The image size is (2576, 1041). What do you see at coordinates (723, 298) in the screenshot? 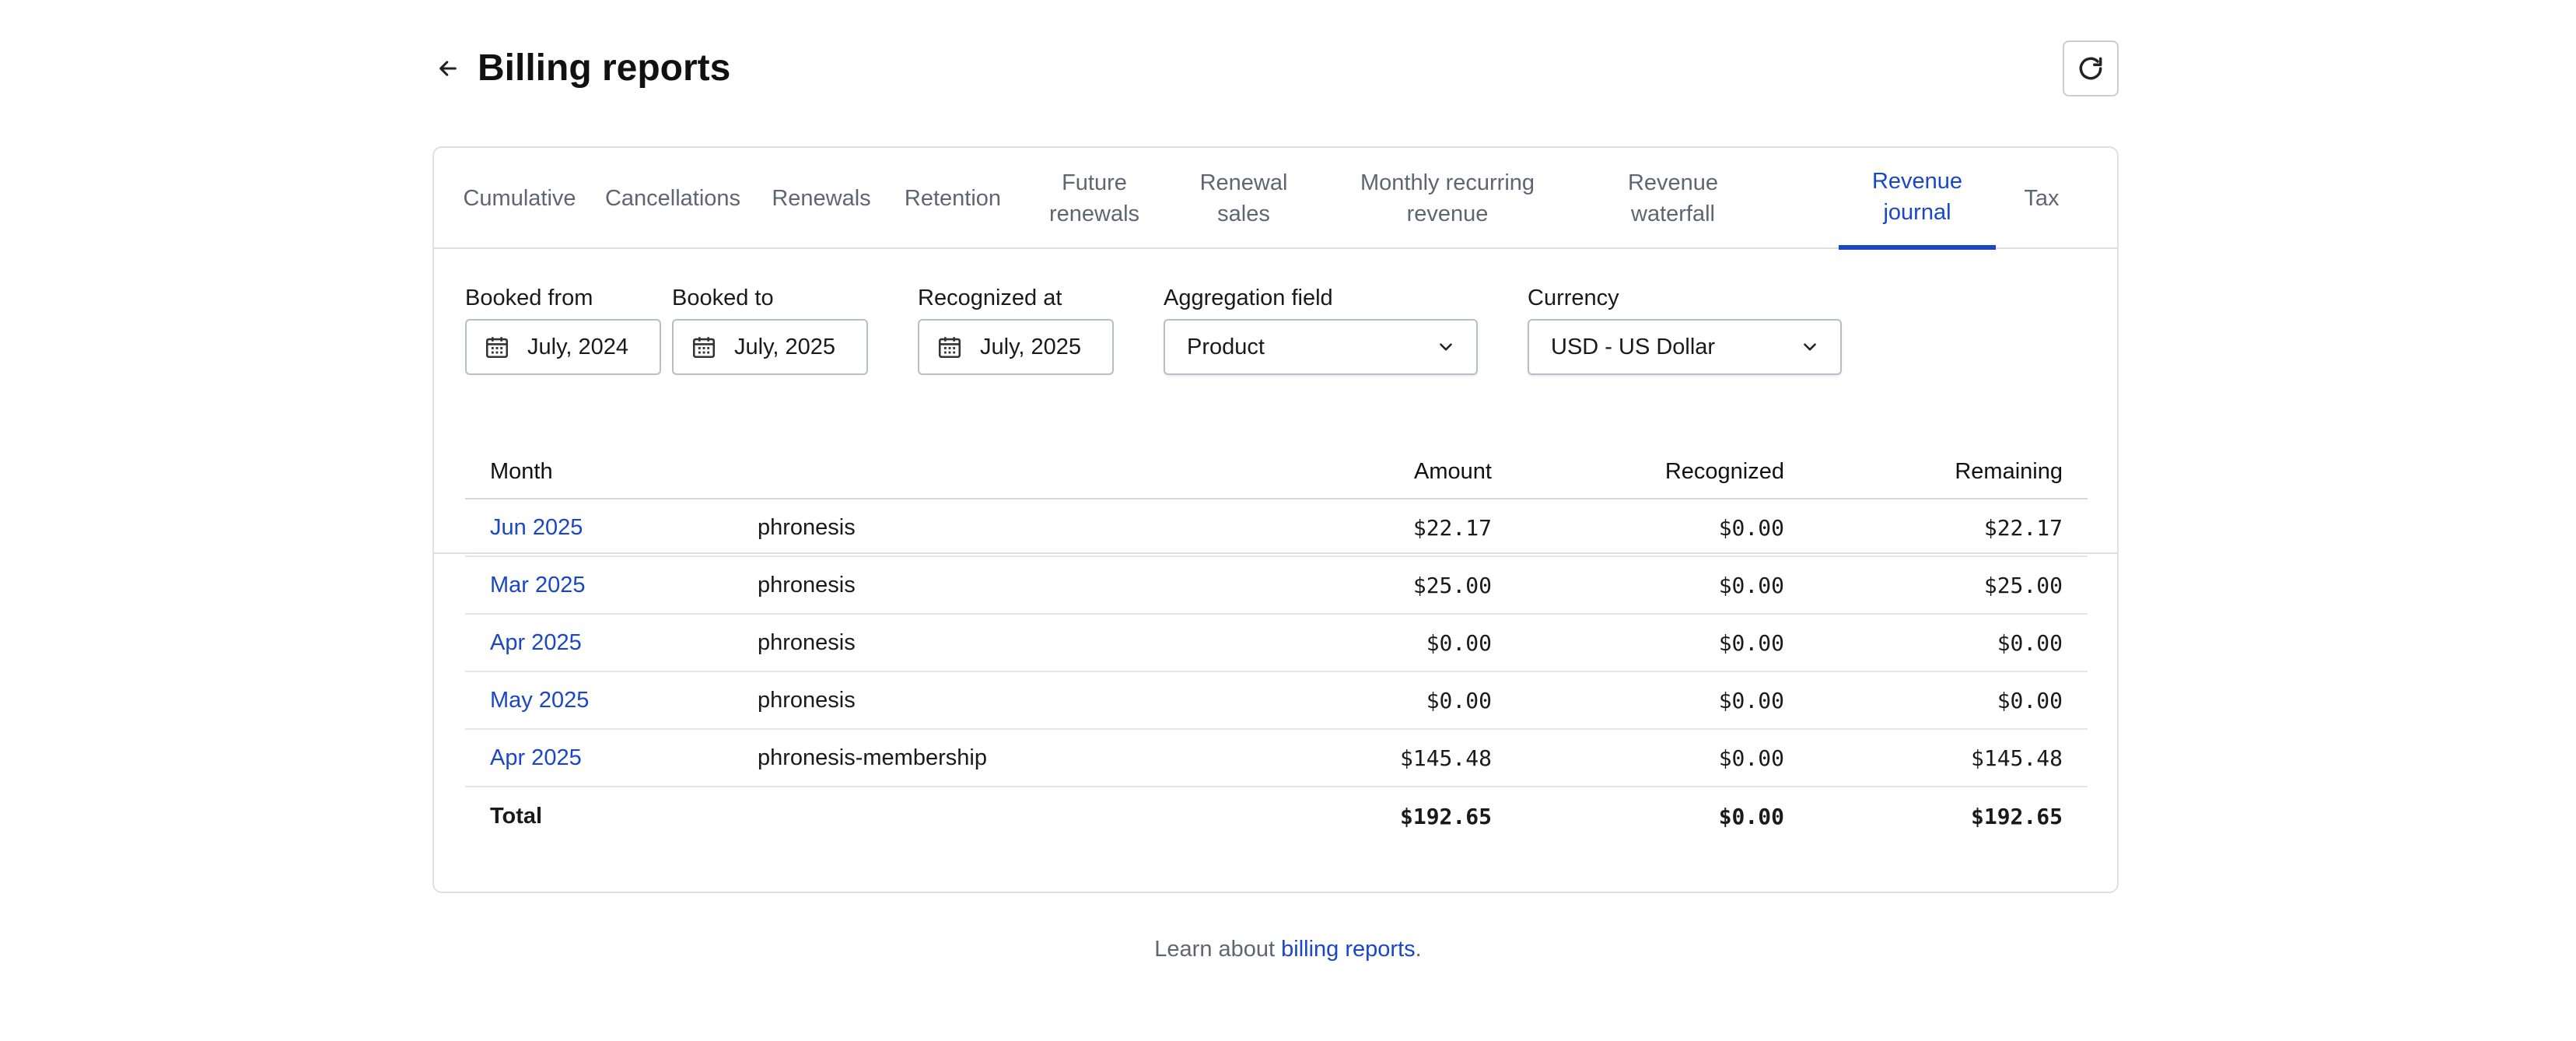
I see `booked-to-label: Booked to` at bounding box center [723, 298].